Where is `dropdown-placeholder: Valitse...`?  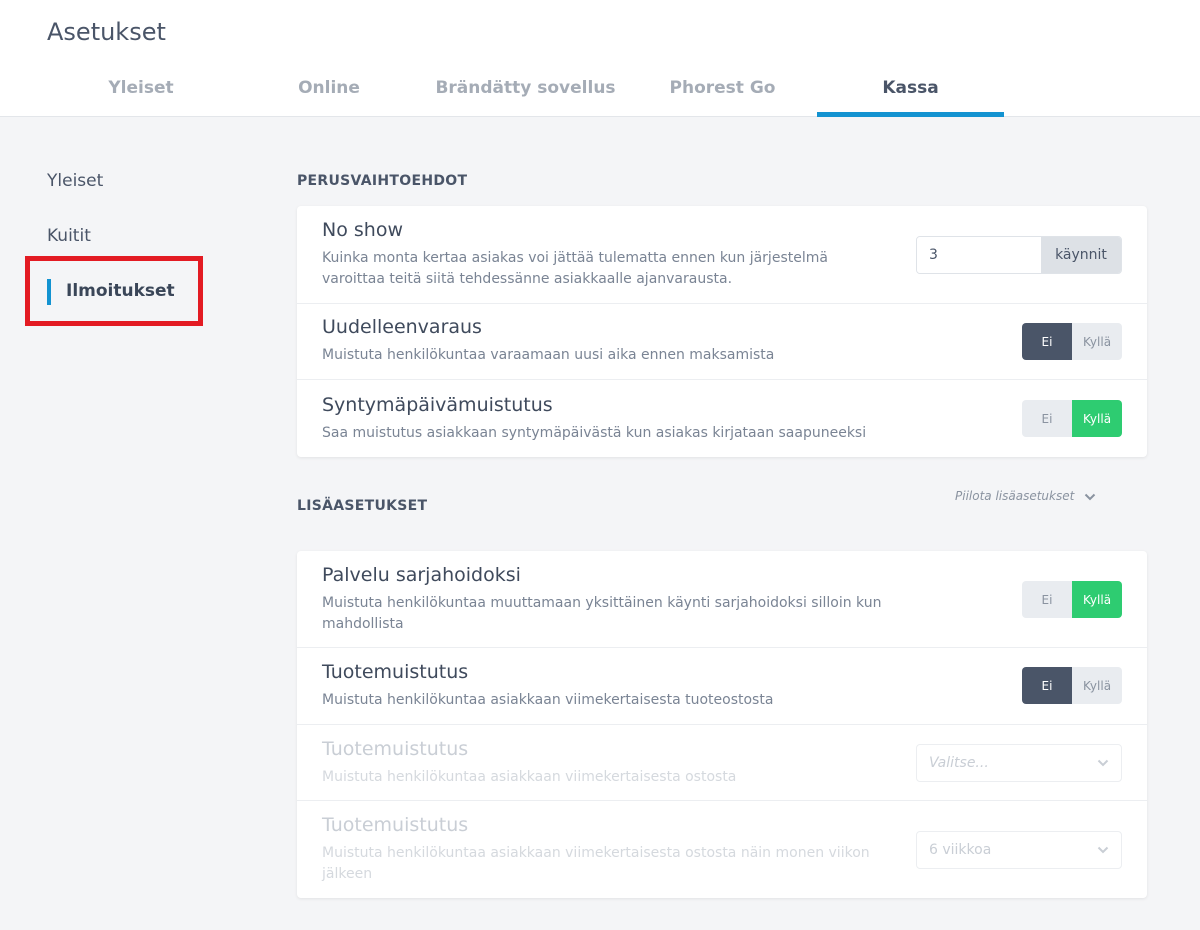 dropdown-placeholder: Valitse... is located at coordinates (959, 763).